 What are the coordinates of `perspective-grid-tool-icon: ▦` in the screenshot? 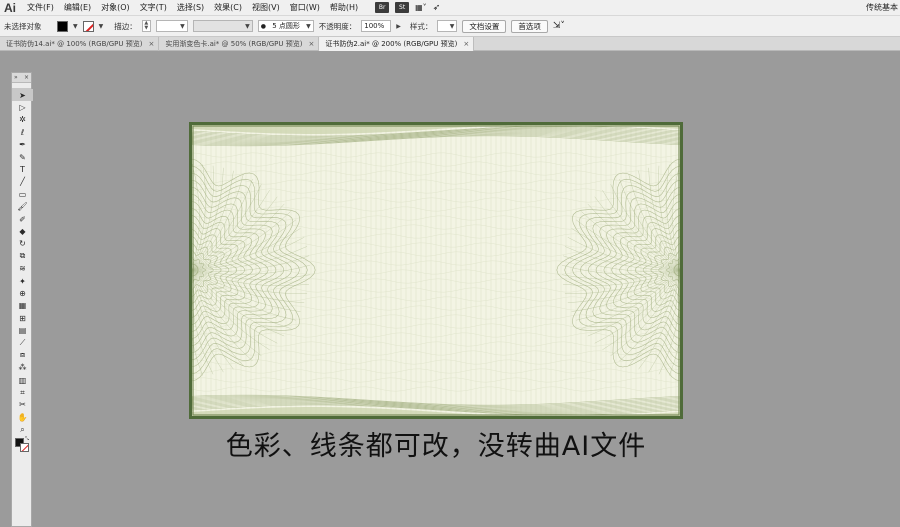 It's located at (22, 306).